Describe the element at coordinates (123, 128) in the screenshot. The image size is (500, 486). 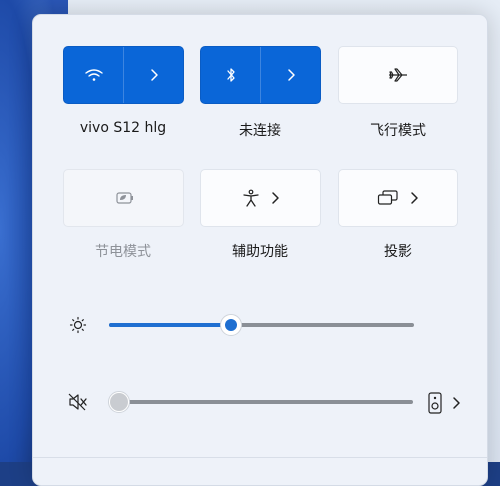
I see `wifi-label: vivo S12 hlg` at that location.